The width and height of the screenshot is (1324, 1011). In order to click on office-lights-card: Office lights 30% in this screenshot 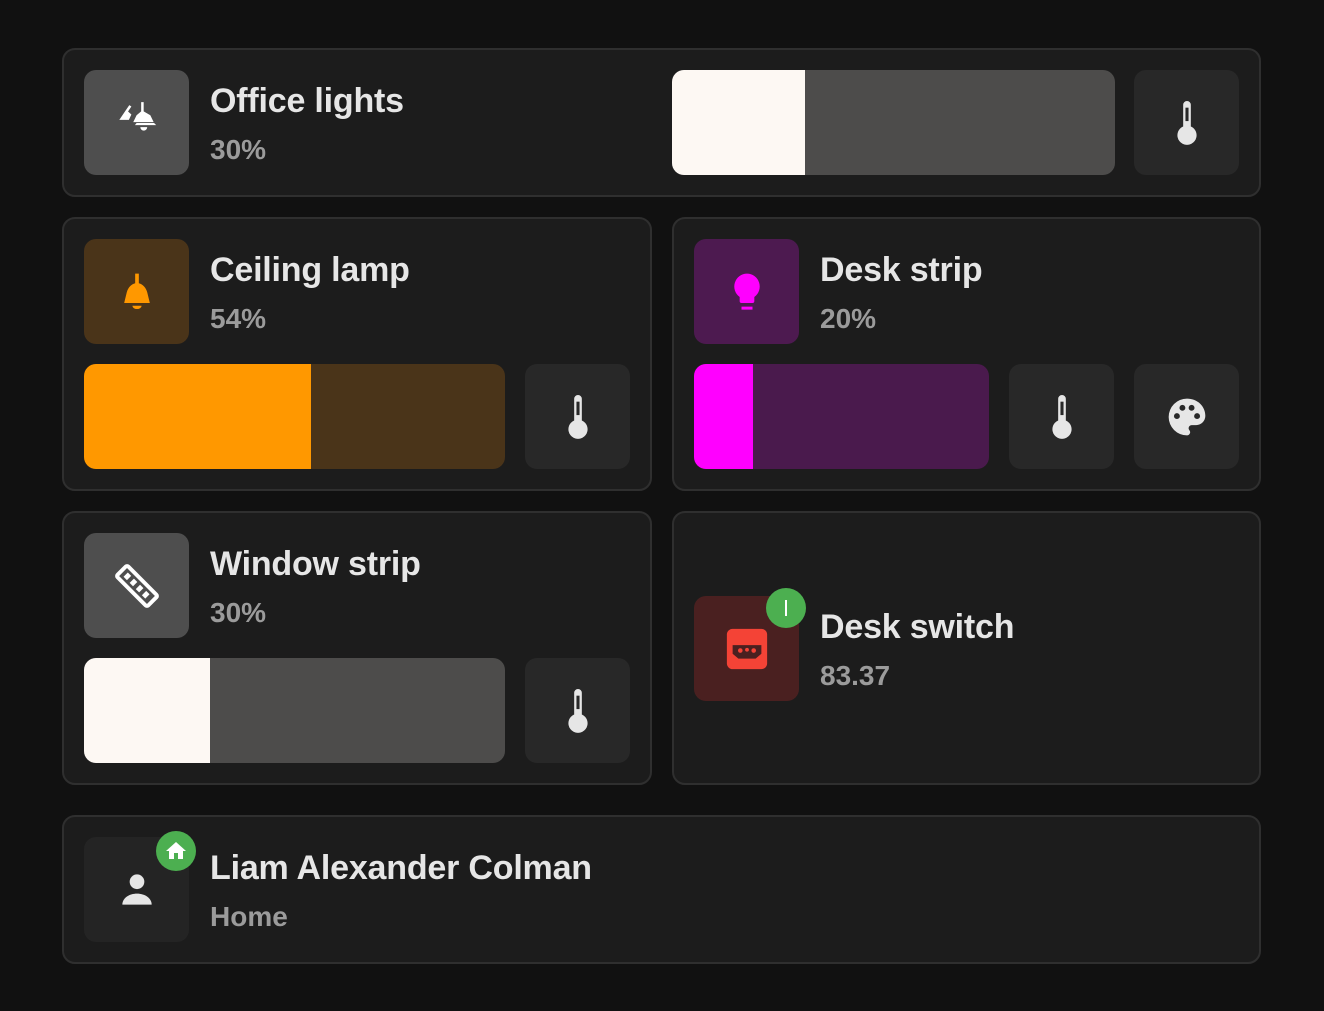, I will do `click(661, 122)`.